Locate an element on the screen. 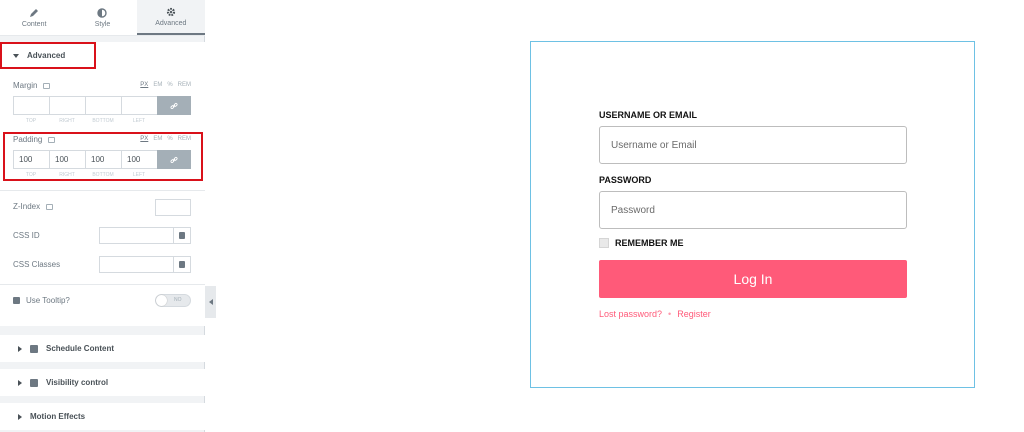 The height and width of the screenshot is (432, 1024). login-links: Lost password? • Register is located at coordinates (655, 314).